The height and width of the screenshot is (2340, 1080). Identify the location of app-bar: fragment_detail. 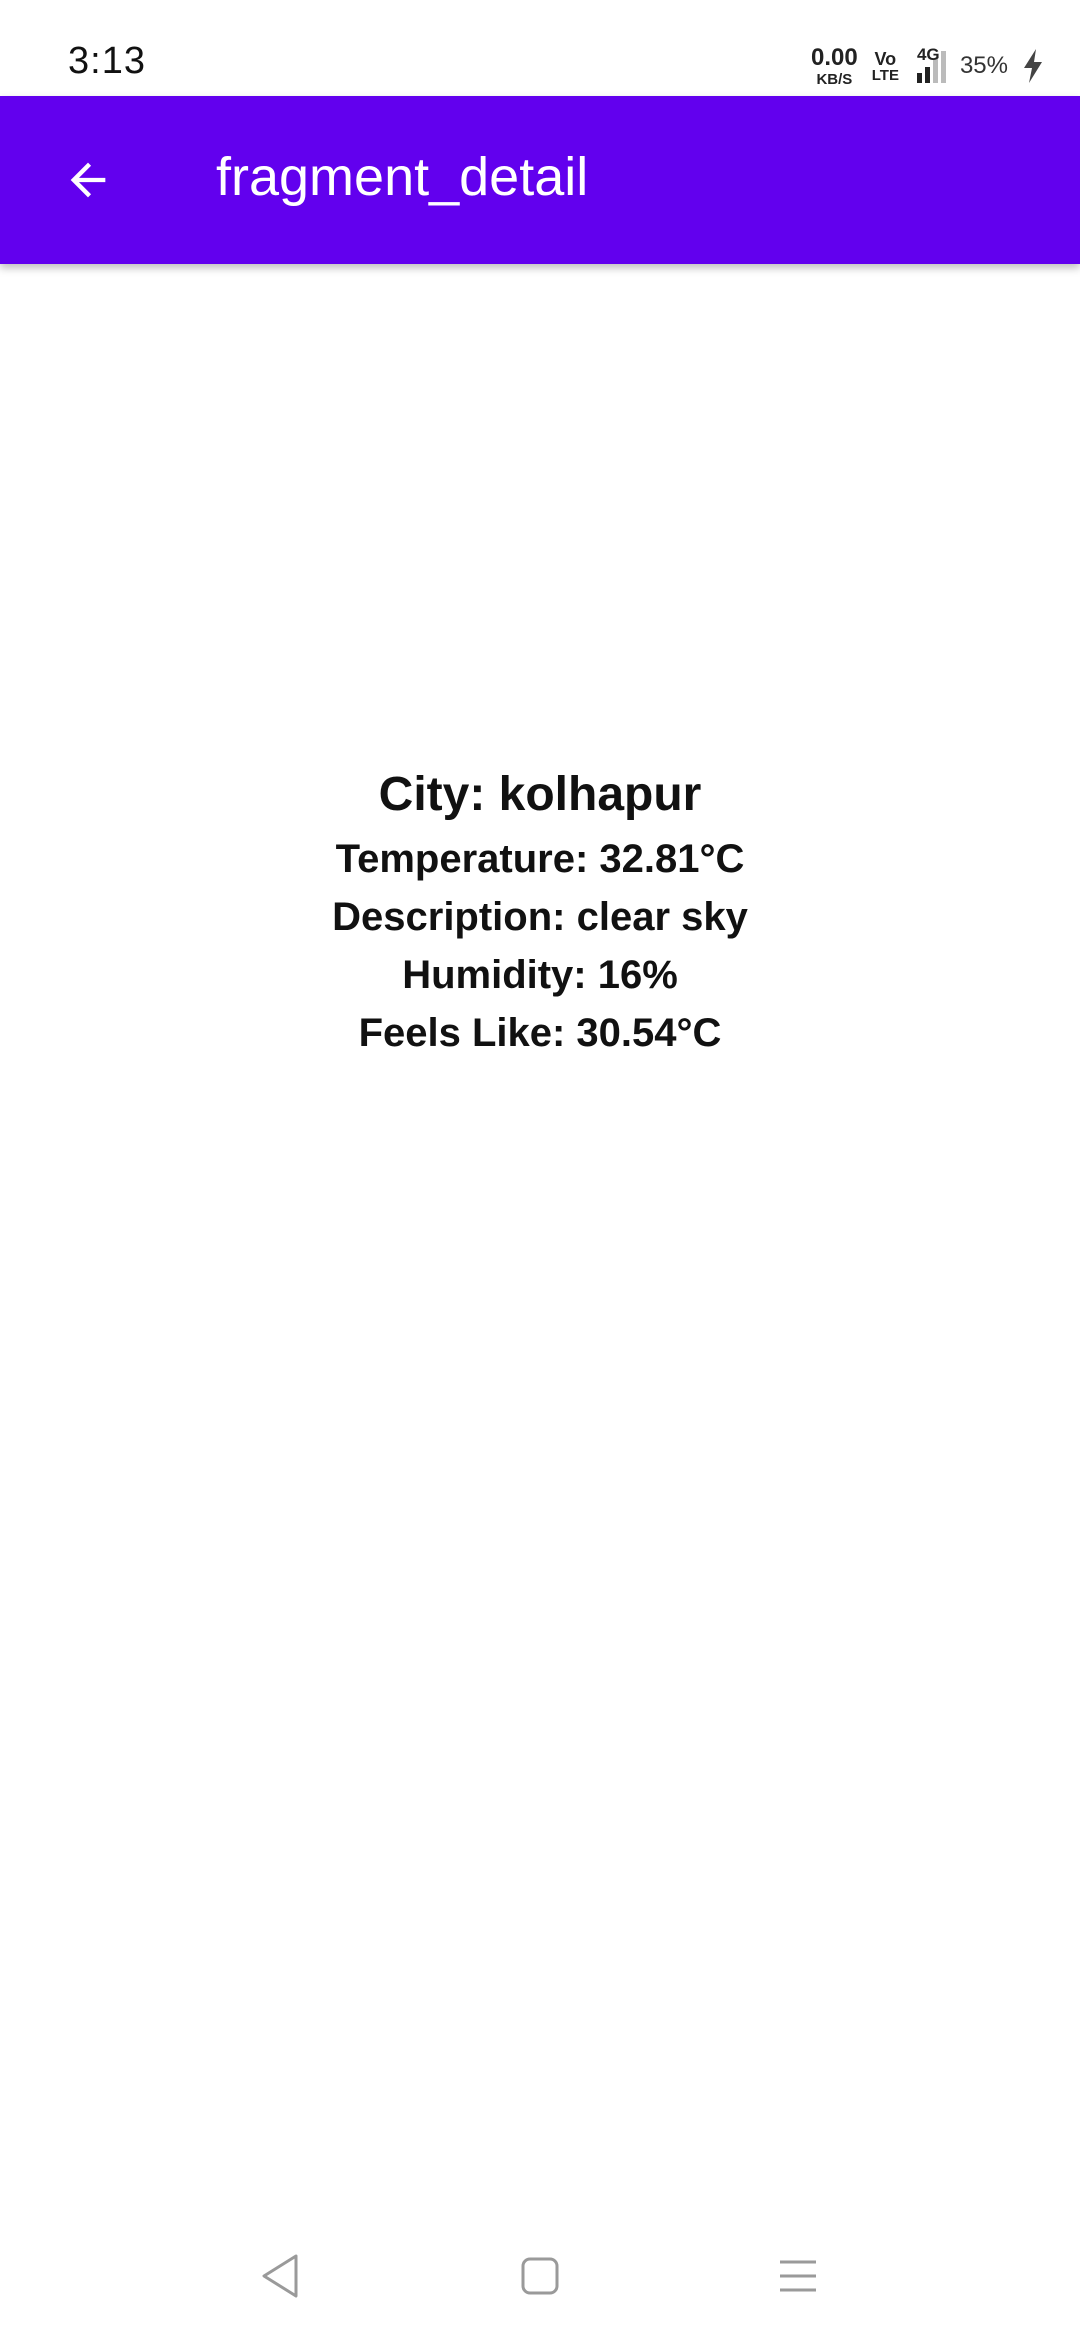
(540, 180).